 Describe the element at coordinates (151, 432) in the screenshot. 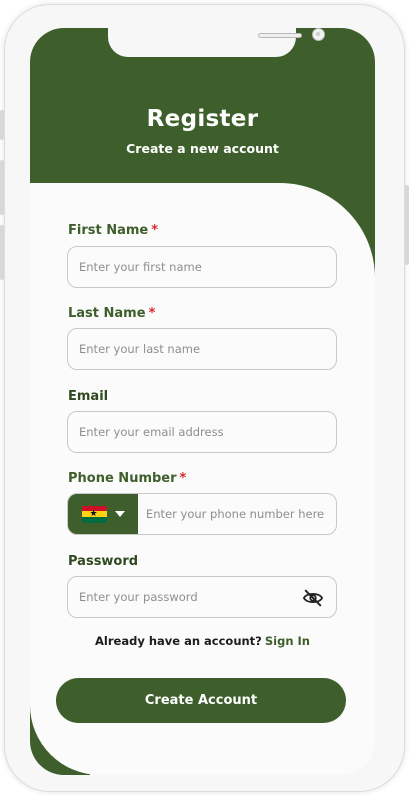

I see `email-placeholder: Enter your email address` at that location.